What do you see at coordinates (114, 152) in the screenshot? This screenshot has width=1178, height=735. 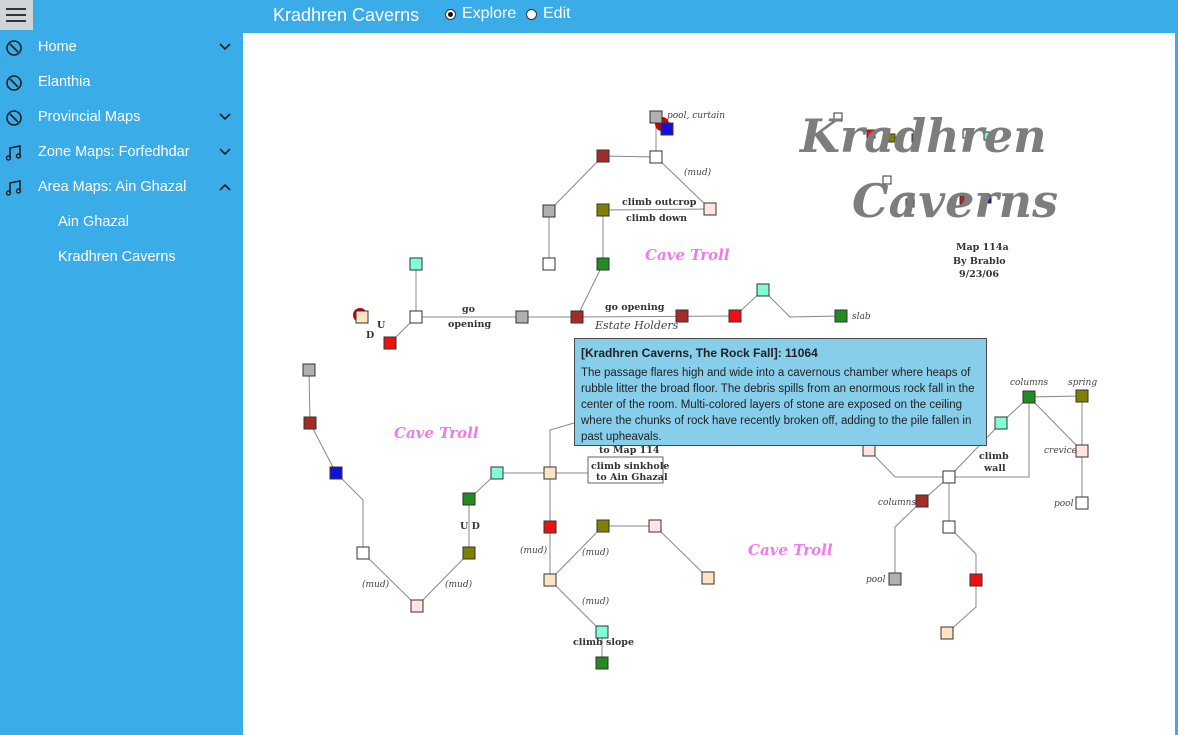 I see `sidebar-item-label: Zone Maps: Forfedhdar` at bounding box center [114, 152].